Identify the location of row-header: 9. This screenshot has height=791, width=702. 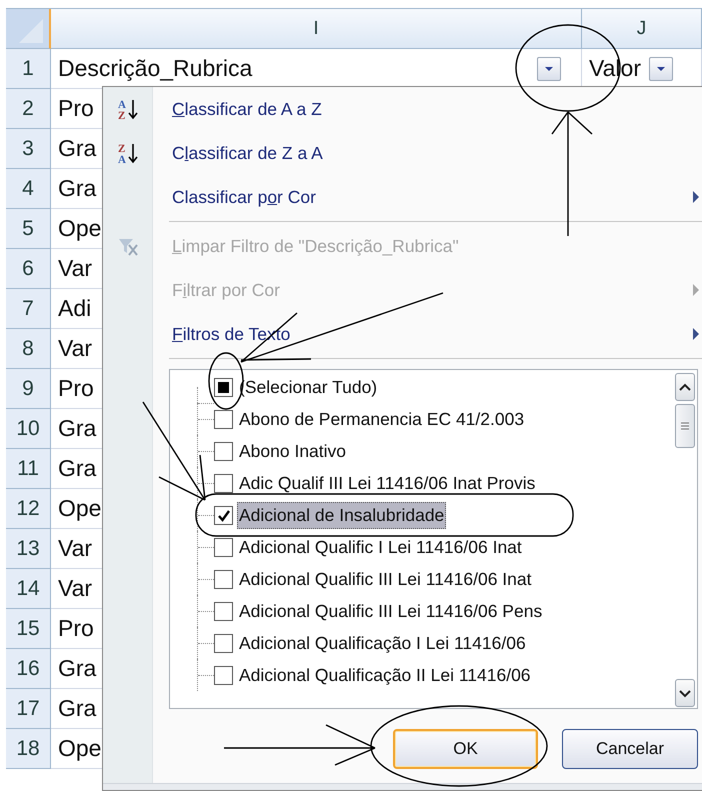
(28, 389).